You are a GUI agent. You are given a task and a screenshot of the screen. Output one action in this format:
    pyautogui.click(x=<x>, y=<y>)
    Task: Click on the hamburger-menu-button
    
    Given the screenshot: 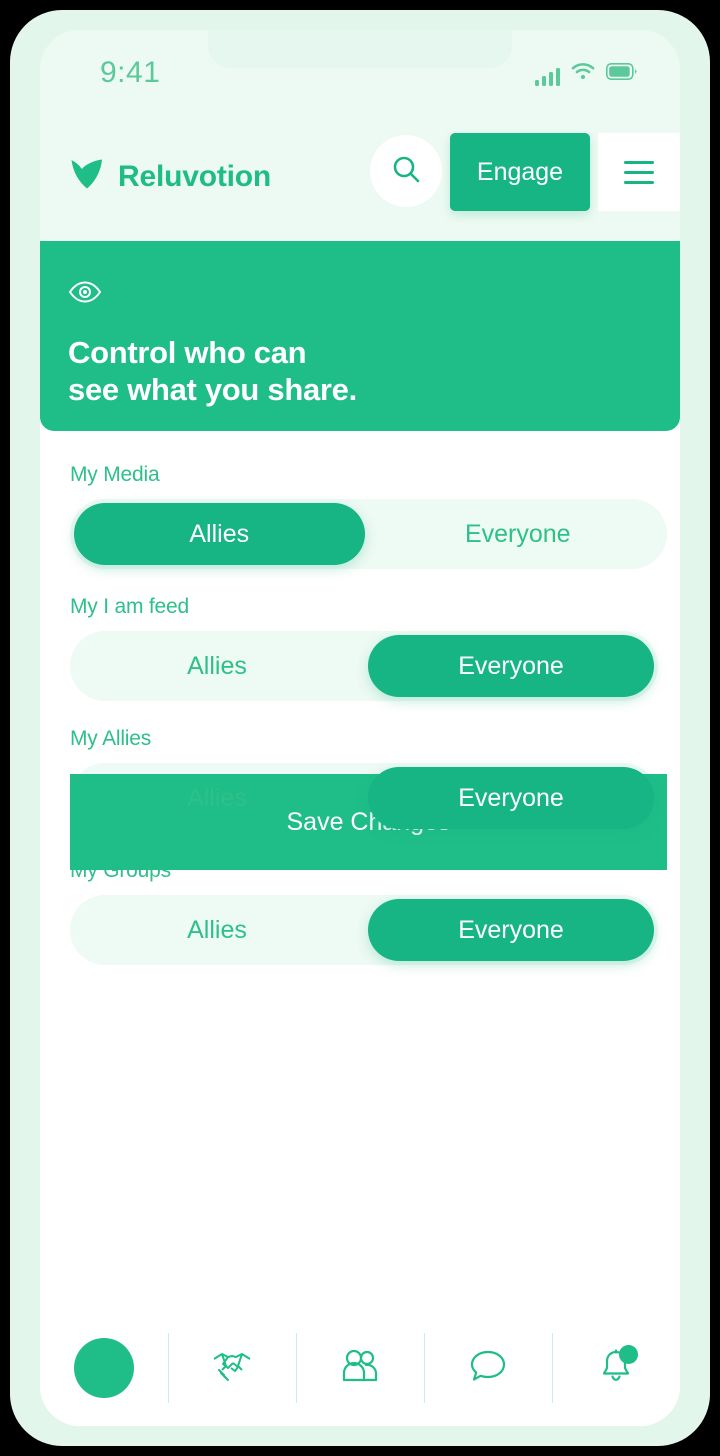 What is the action you would take?
    pyautogui.click(x=639, y=172)
    